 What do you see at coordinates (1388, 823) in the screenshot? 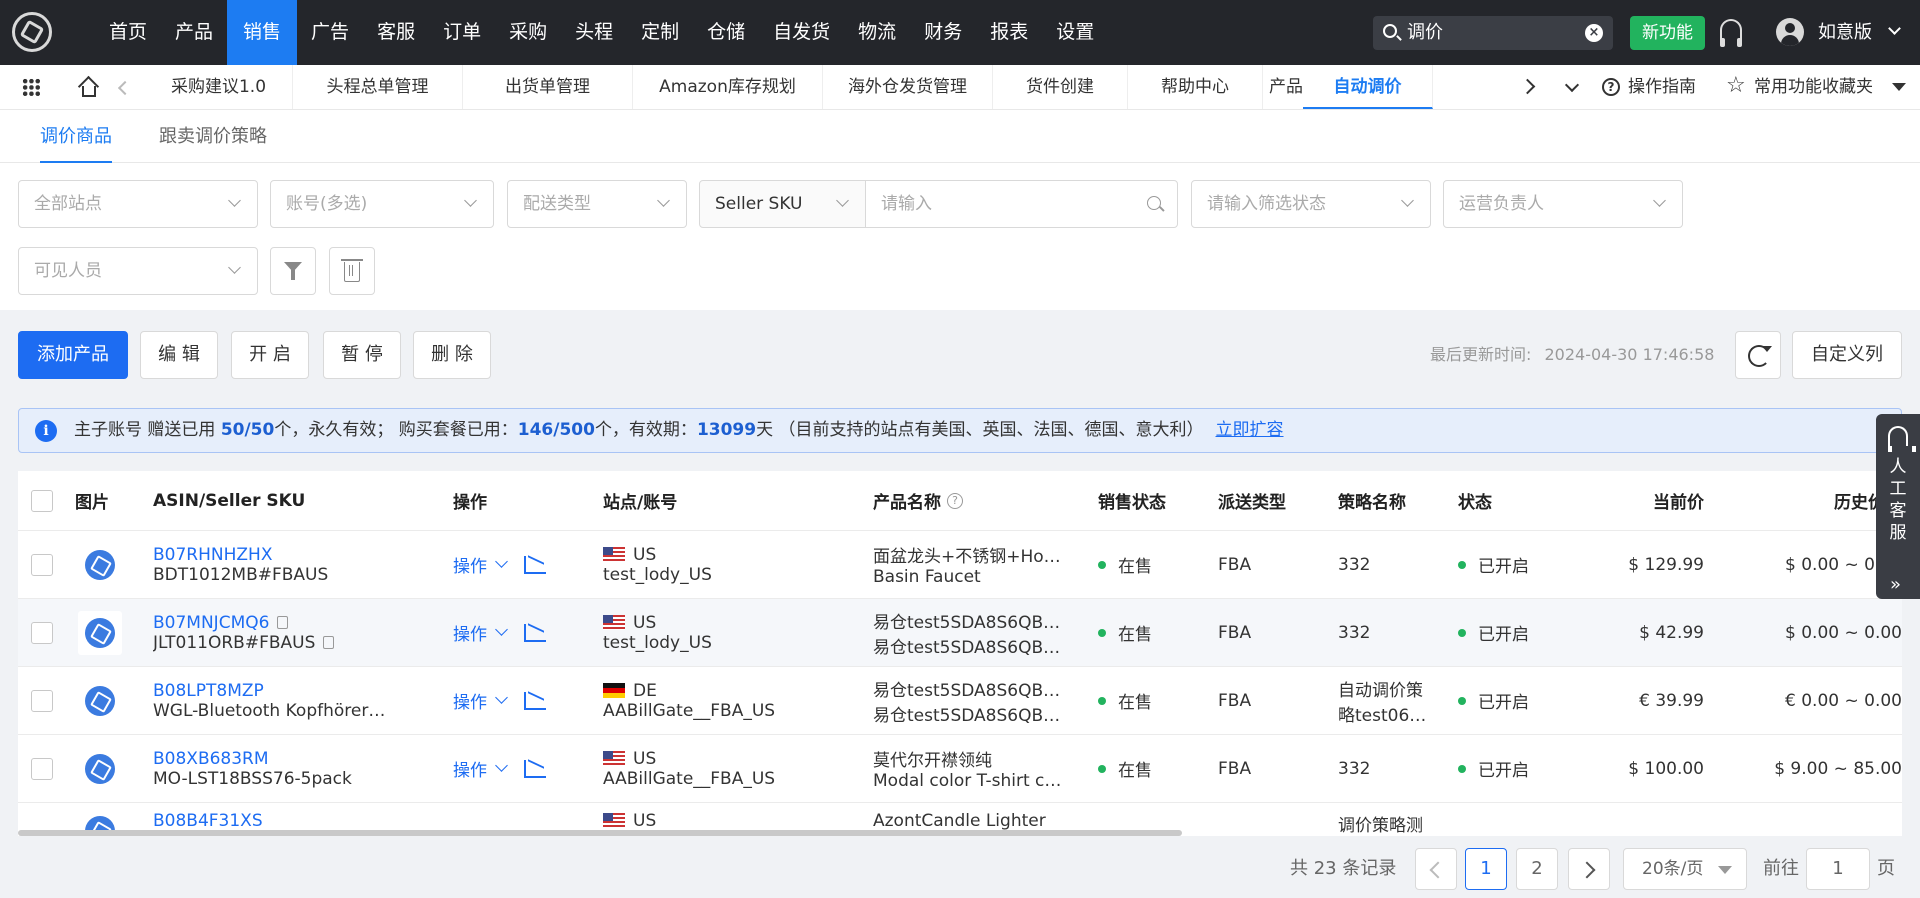
I see `strategy-name: 调价策略测` at bounding box center [1388, 823].